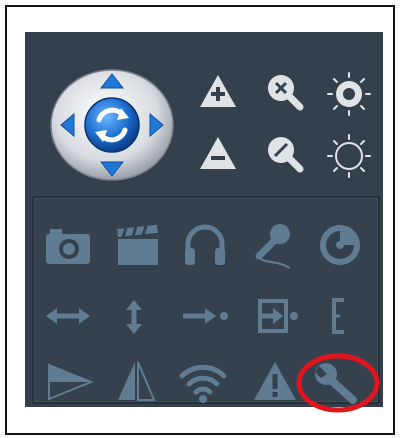 This screenshot has height=438, width=401. What do you see at coordinates (285, 92) in the screenshot?
I see `focus-near-icon` at bounding box center [285, 92].